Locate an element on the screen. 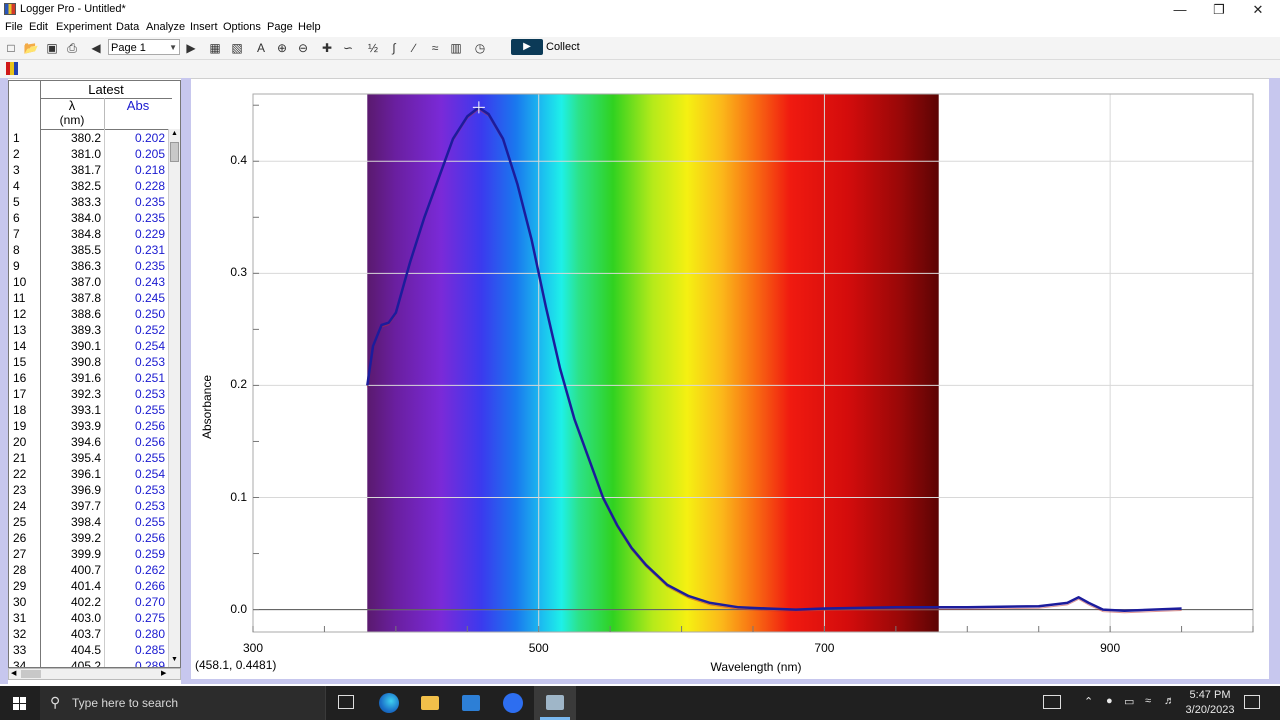 The height and width of the screenshot is (720, 1280). open-folder-icon: 📂 is located at coordinates (31, 48).